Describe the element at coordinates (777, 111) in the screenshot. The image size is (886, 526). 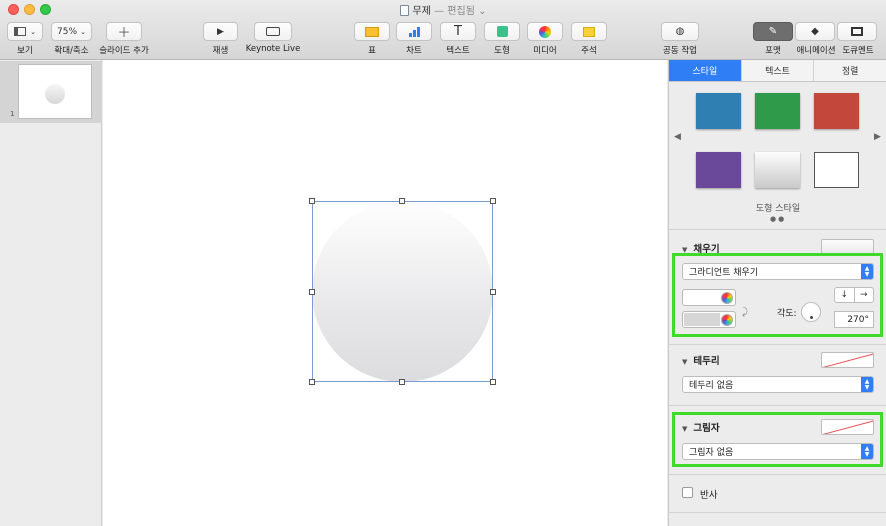
I see `shape-style-green` at that location.